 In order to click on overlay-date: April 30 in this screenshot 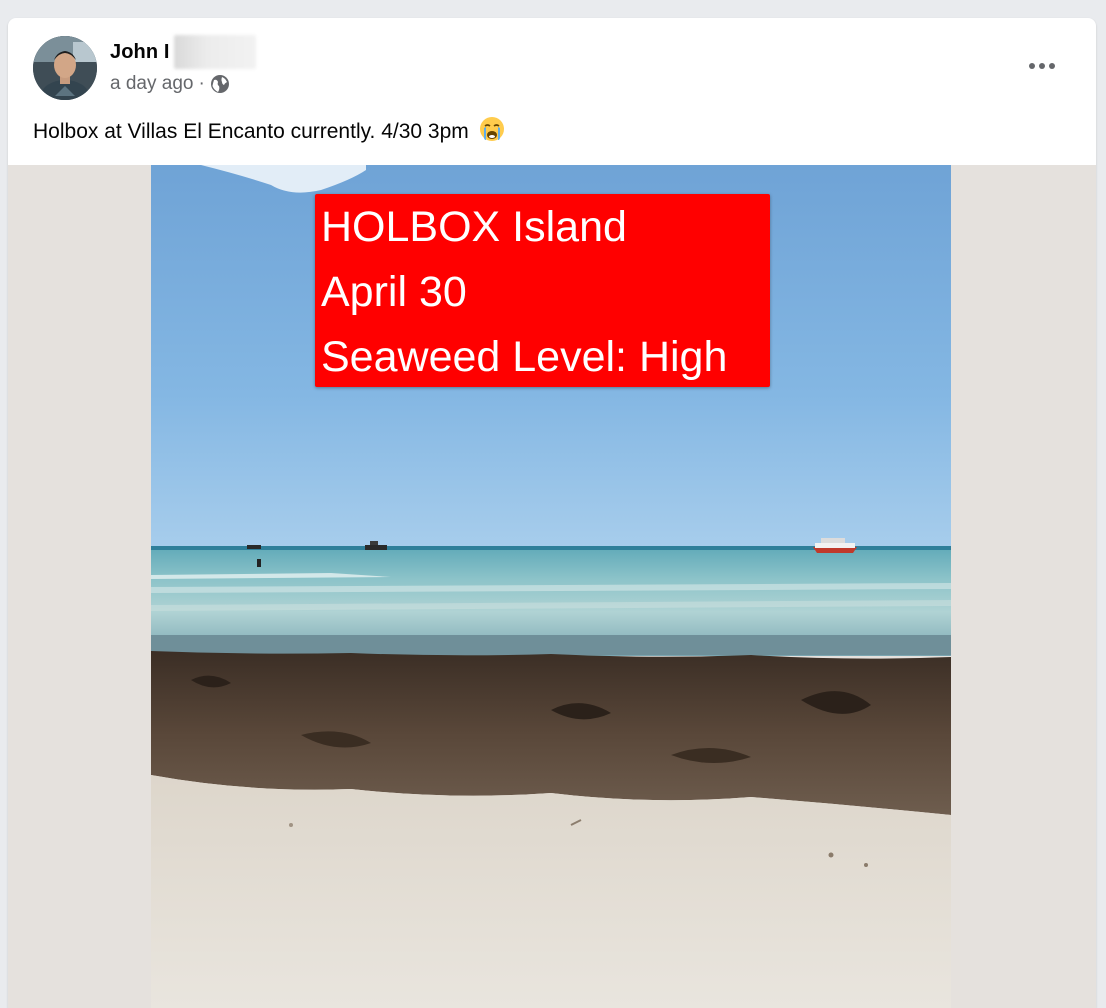, I will do `click(394, 292)`.